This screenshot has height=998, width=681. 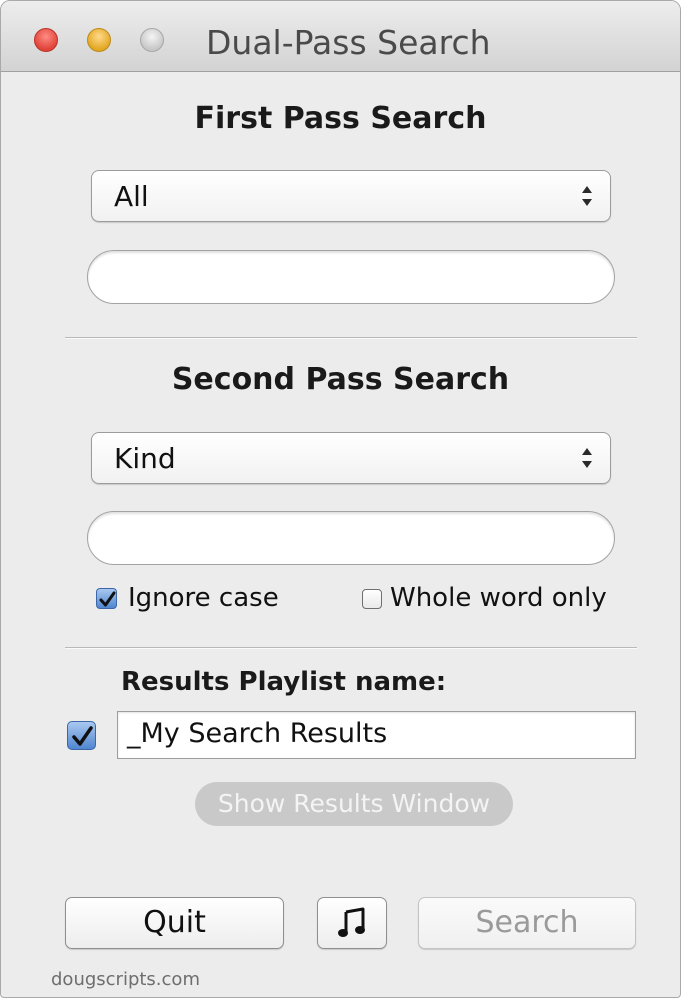 I want to click on results-playlist-label: Results Playlist name:, so click(x=284, y=682).